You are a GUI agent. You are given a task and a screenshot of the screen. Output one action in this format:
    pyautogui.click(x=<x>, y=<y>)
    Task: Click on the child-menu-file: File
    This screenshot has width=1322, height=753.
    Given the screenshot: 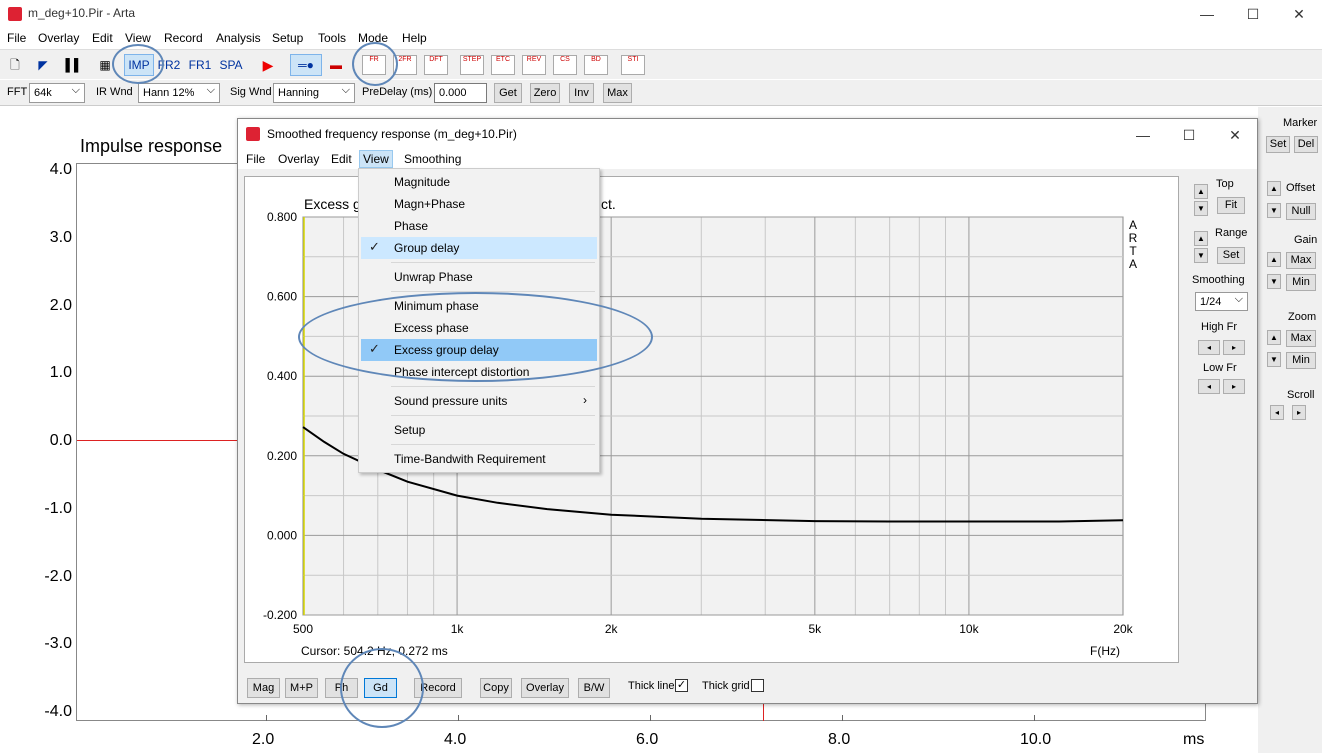 What is the action you would take?
    pyautogui.click(x=255, y=159)
    